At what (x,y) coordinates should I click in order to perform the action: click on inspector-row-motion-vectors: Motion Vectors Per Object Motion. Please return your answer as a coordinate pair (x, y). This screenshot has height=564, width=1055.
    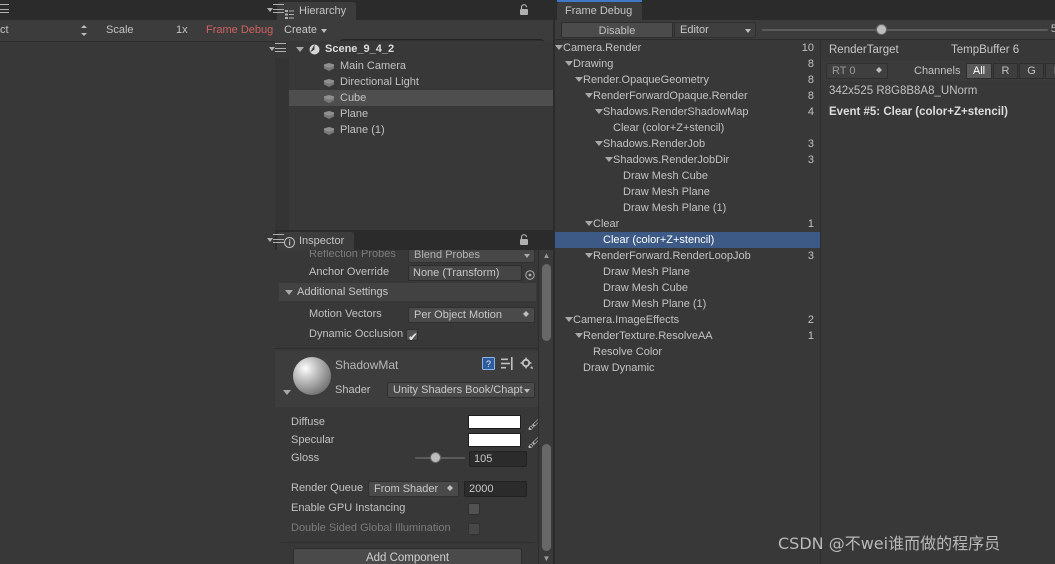
    Looking at the image, I should click on (407, 314).